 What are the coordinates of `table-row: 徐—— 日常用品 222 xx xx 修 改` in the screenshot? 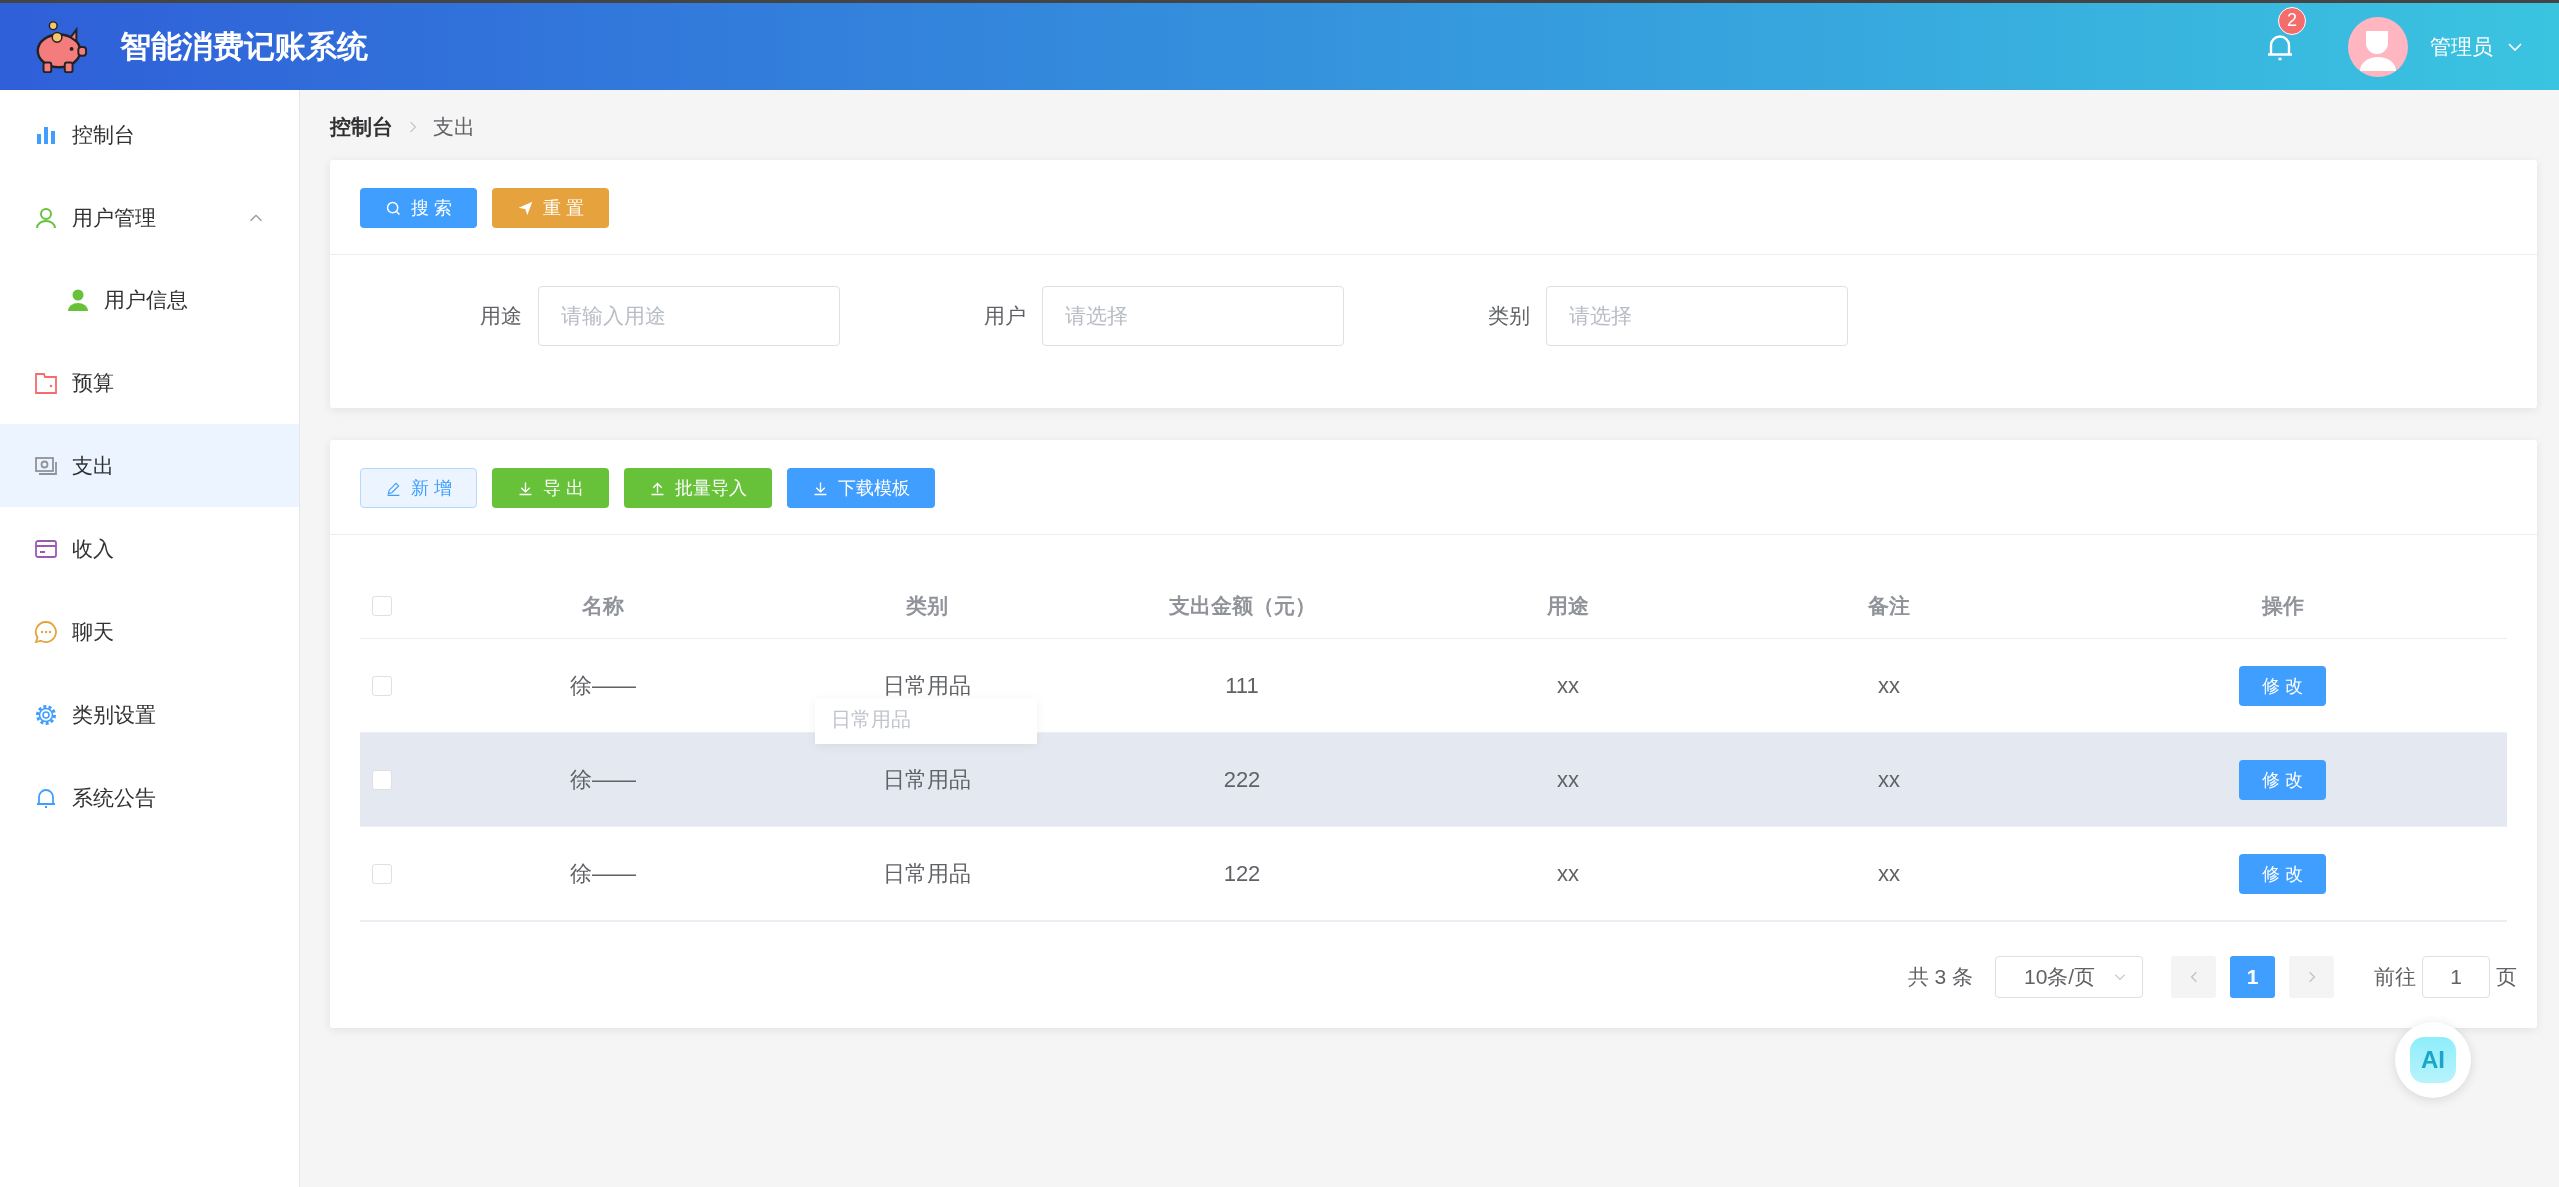 It's located at (1433, 780).